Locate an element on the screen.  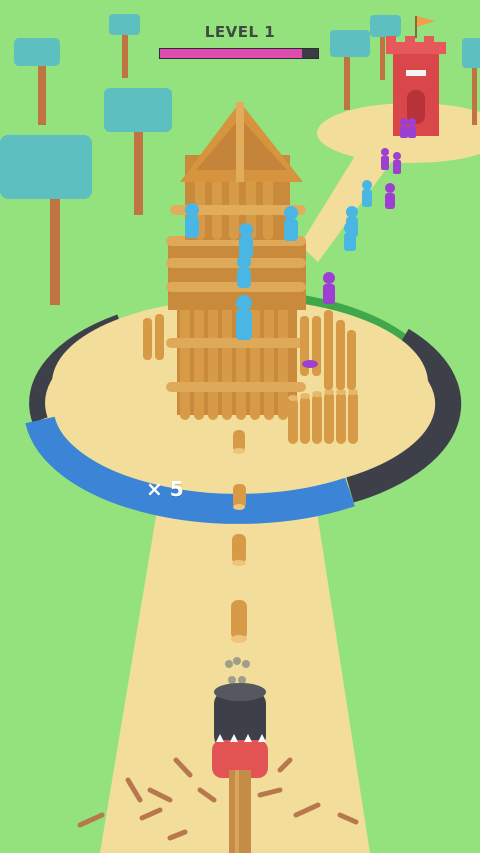
level-progress-fill is located at coordinates (231, 53).